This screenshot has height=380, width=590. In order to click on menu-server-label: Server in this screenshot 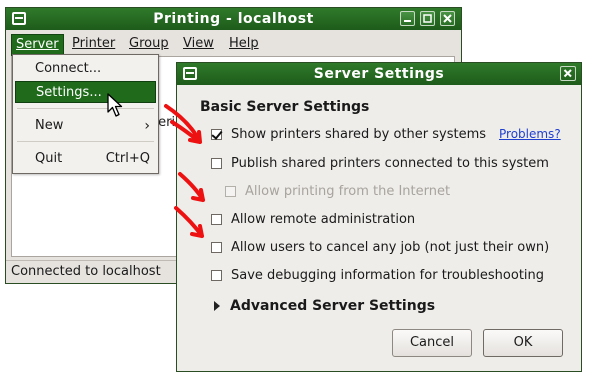, I will do `click(37, 44)`.